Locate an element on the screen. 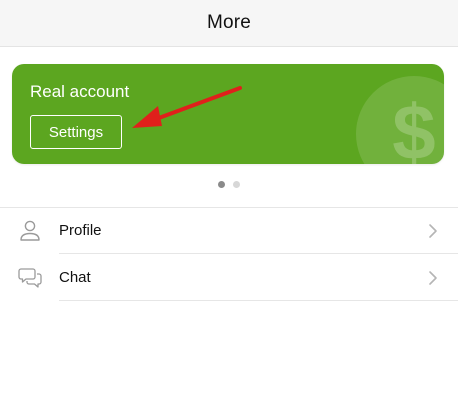 Image resolution: width=458 pixels, height=406 pixels. list-divider is located at coordinates (258, 300).